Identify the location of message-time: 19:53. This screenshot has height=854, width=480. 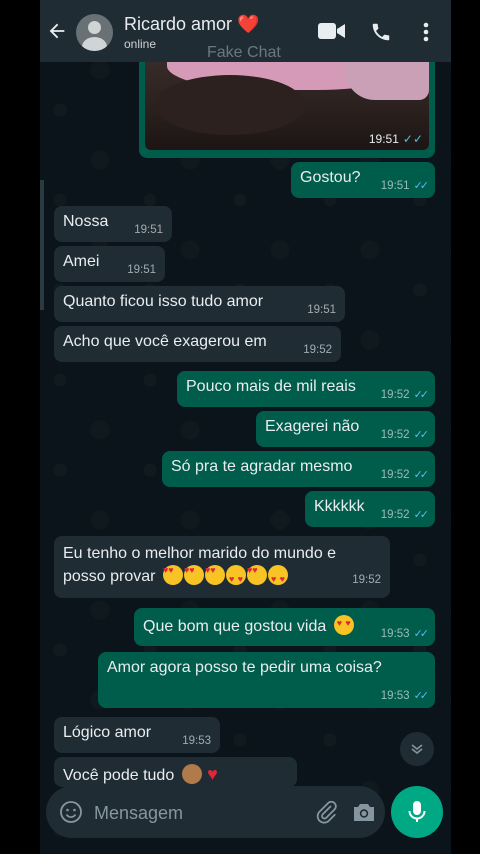
(196, 741).